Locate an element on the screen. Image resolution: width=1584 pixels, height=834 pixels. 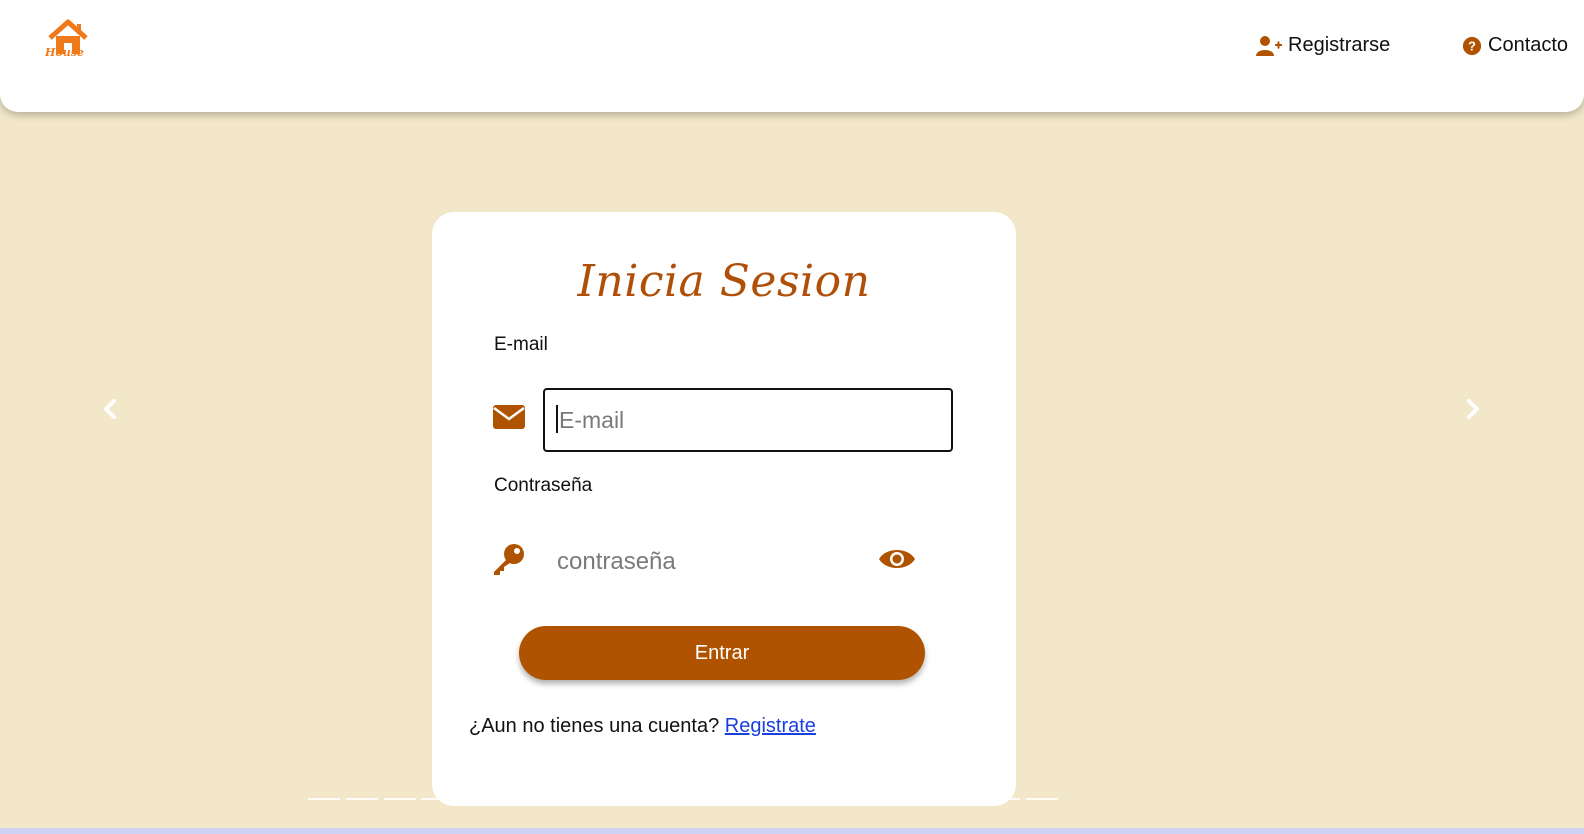
nav-register-label: Registrarse is located at coordinates (1339, 45).